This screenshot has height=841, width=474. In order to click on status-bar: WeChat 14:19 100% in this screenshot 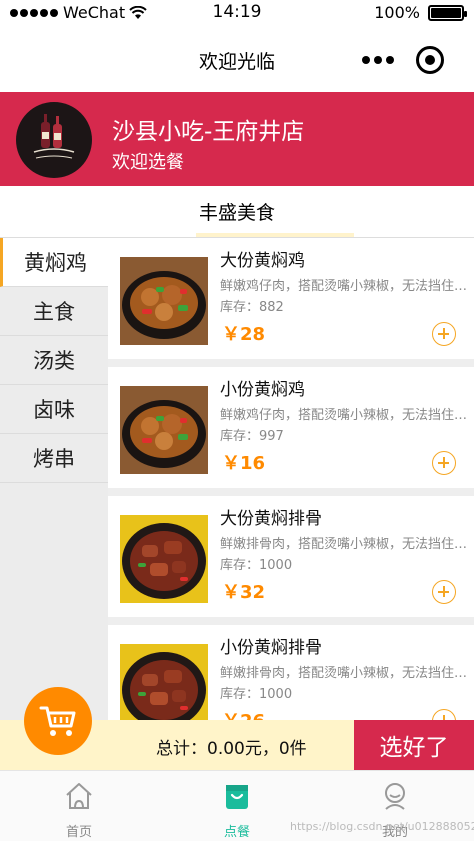, I will do `click(237, 13)`.